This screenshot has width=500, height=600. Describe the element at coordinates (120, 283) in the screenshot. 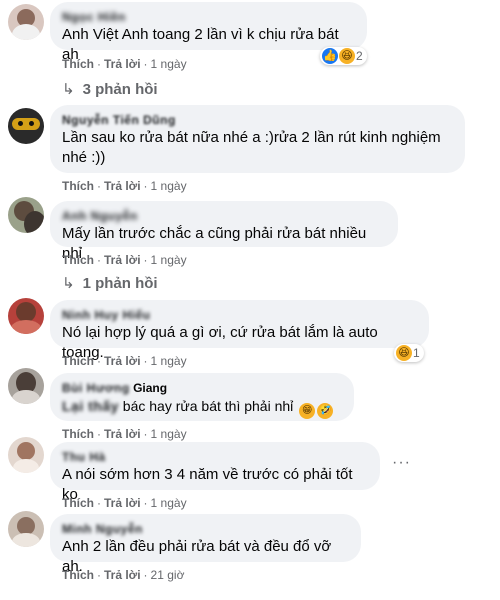

I see `replies-count: 1 phản hồi` at that location.